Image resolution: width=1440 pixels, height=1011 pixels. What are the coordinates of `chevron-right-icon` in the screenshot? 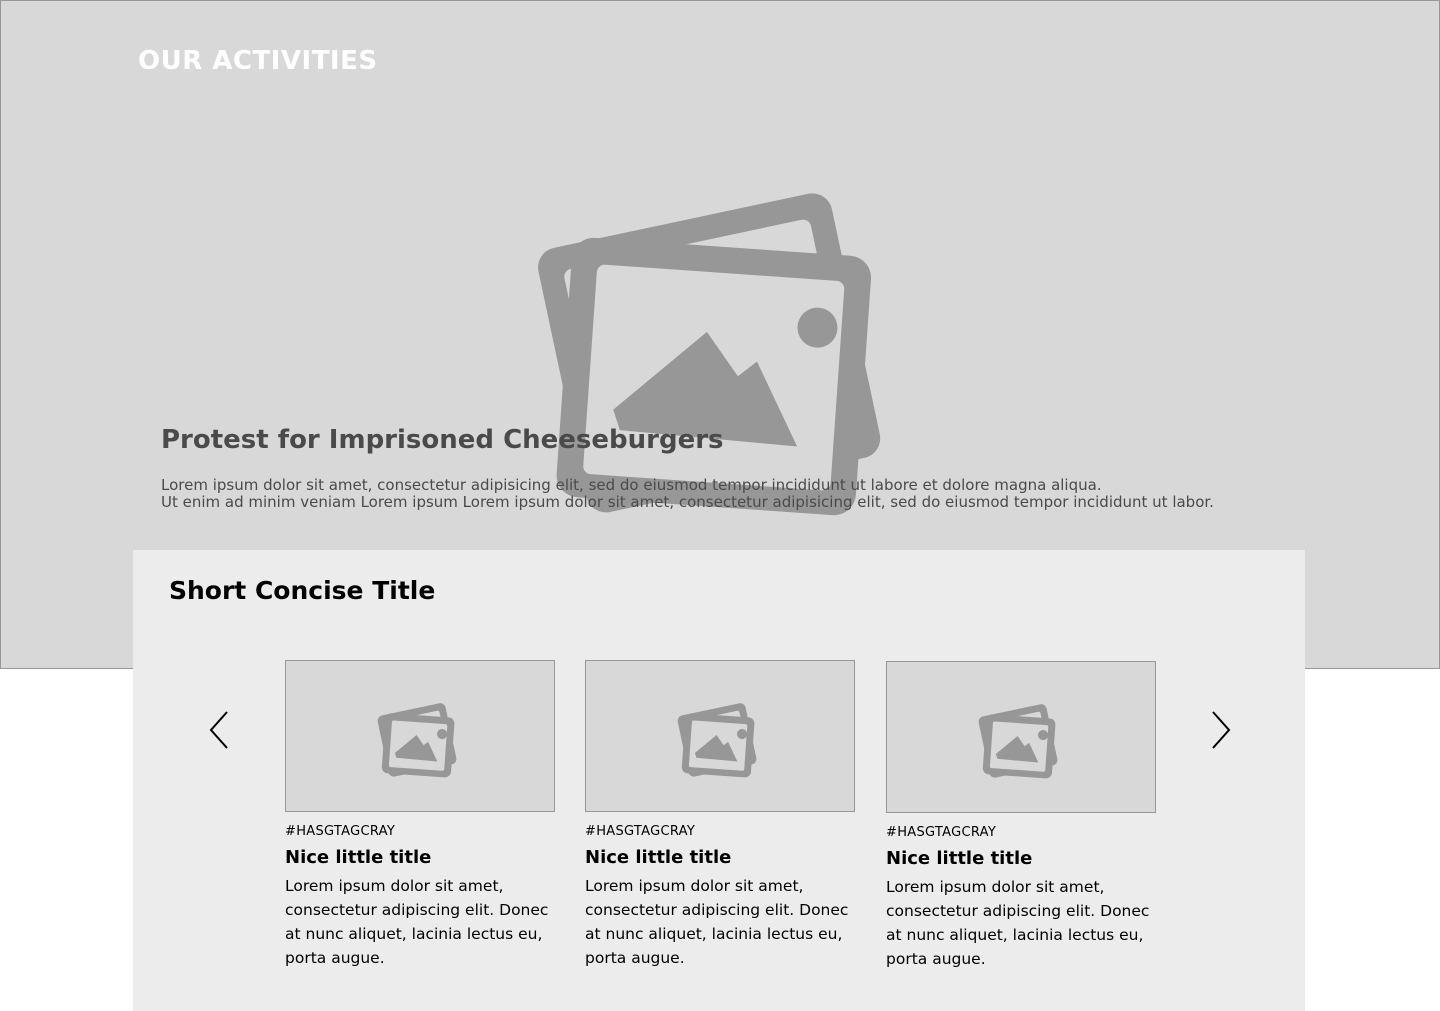 It's located at (1221, 730).